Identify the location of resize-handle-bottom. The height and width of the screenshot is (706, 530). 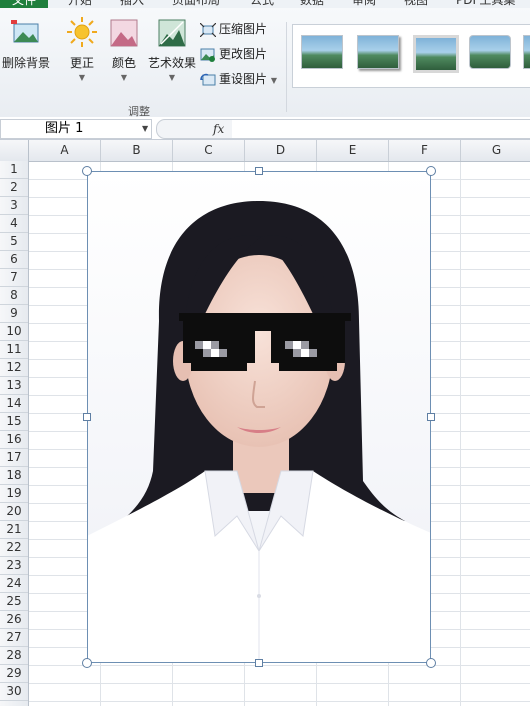
(259, 663).